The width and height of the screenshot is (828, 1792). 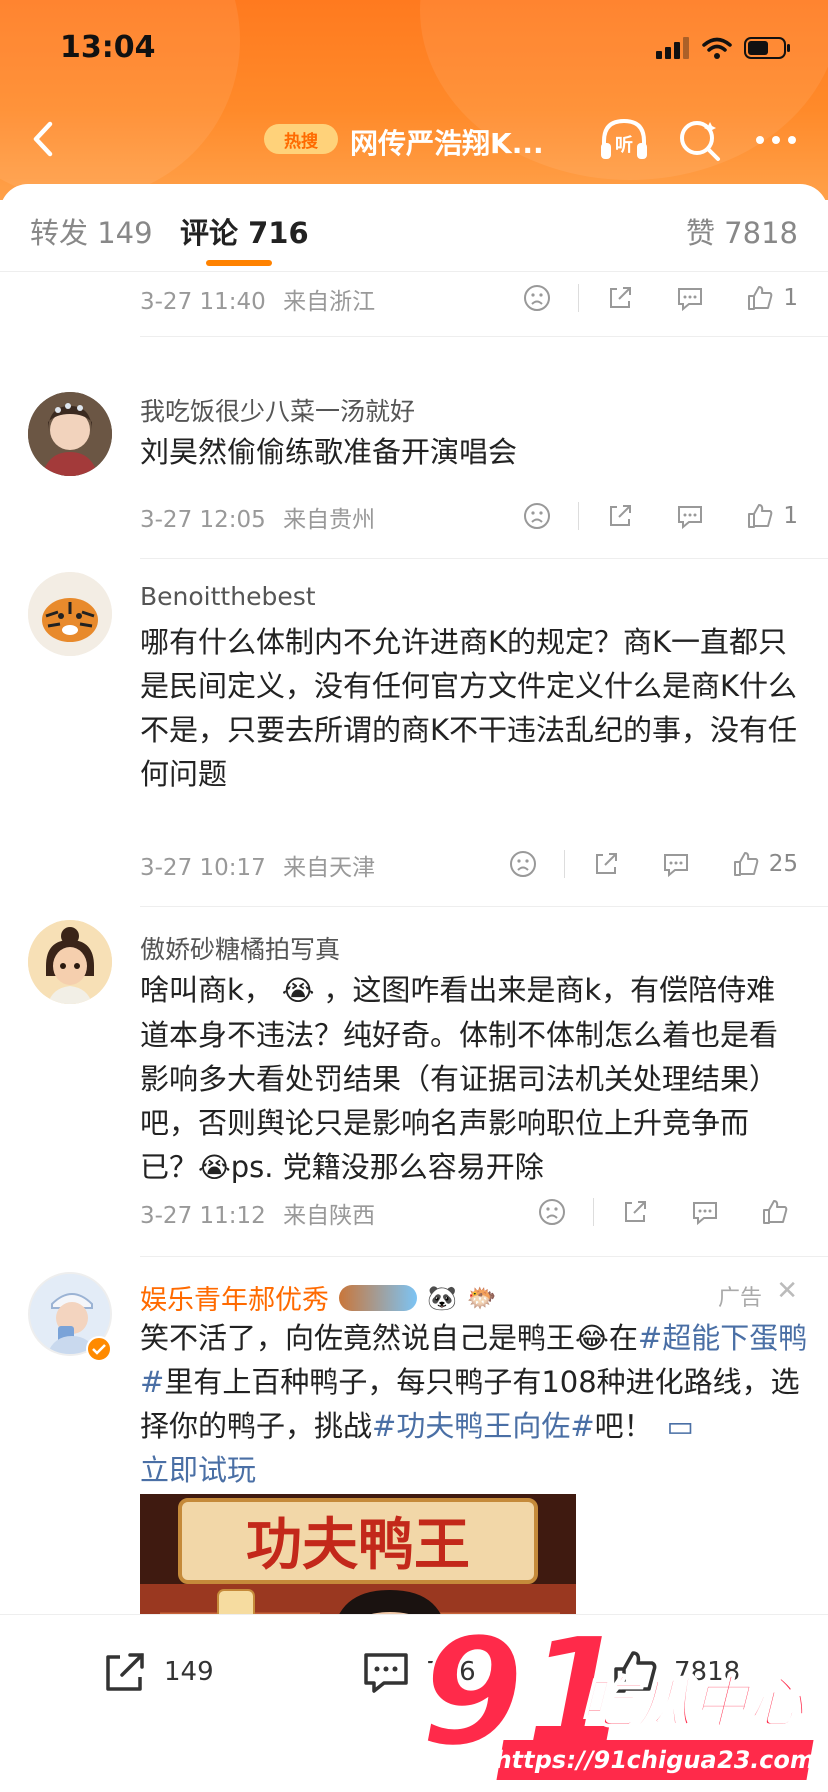 I want to click on vip-badge-icon, so click(x=378, y=1297).